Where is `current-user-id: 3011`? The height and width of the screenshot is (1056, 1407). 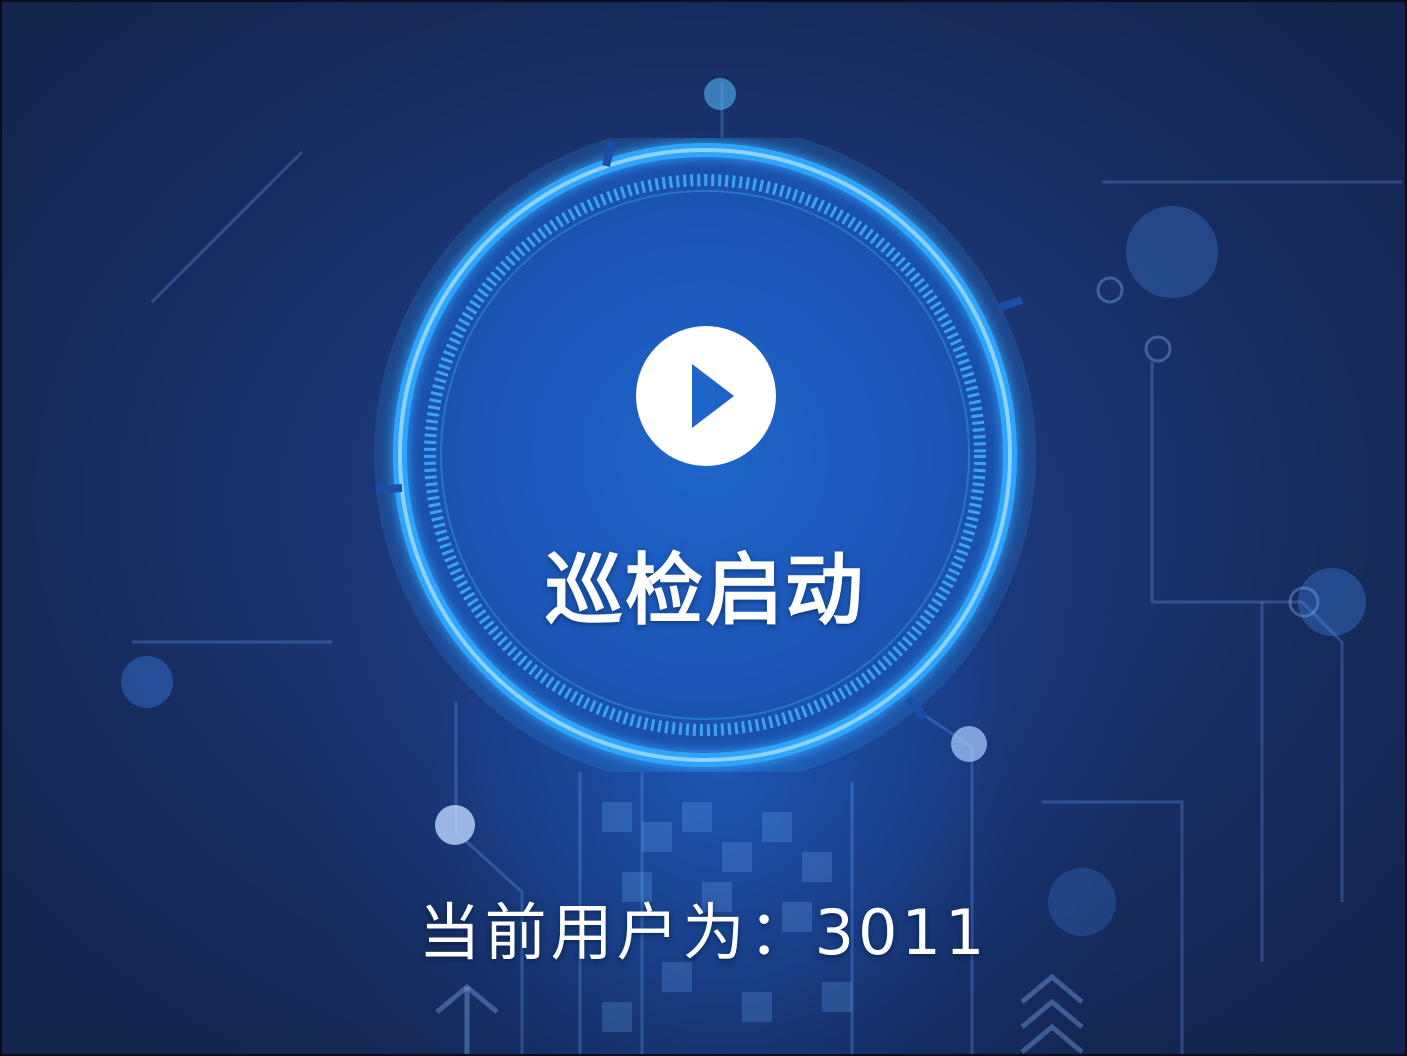 current-user-id: 3011 is located at coordinates (901, 932).